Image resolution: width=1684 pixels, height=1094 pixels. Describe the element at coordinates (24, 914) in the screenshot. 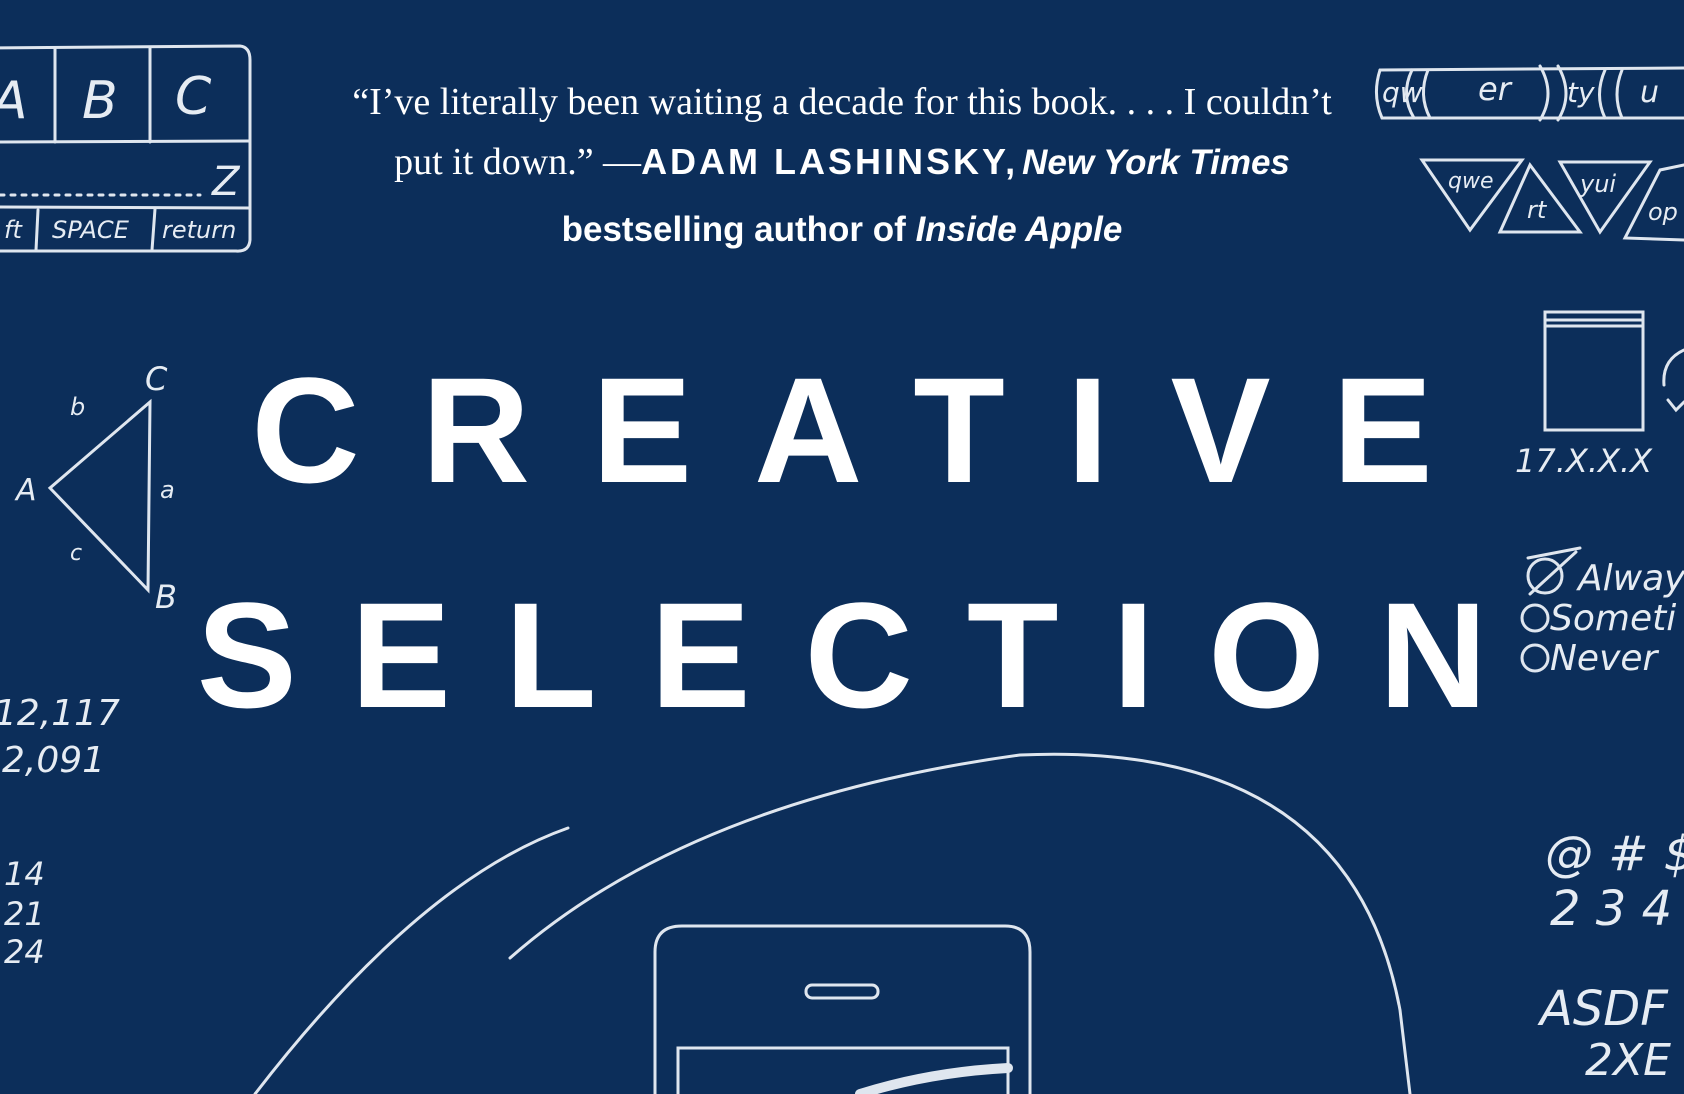

I see `fraction-21: 21` at that location.